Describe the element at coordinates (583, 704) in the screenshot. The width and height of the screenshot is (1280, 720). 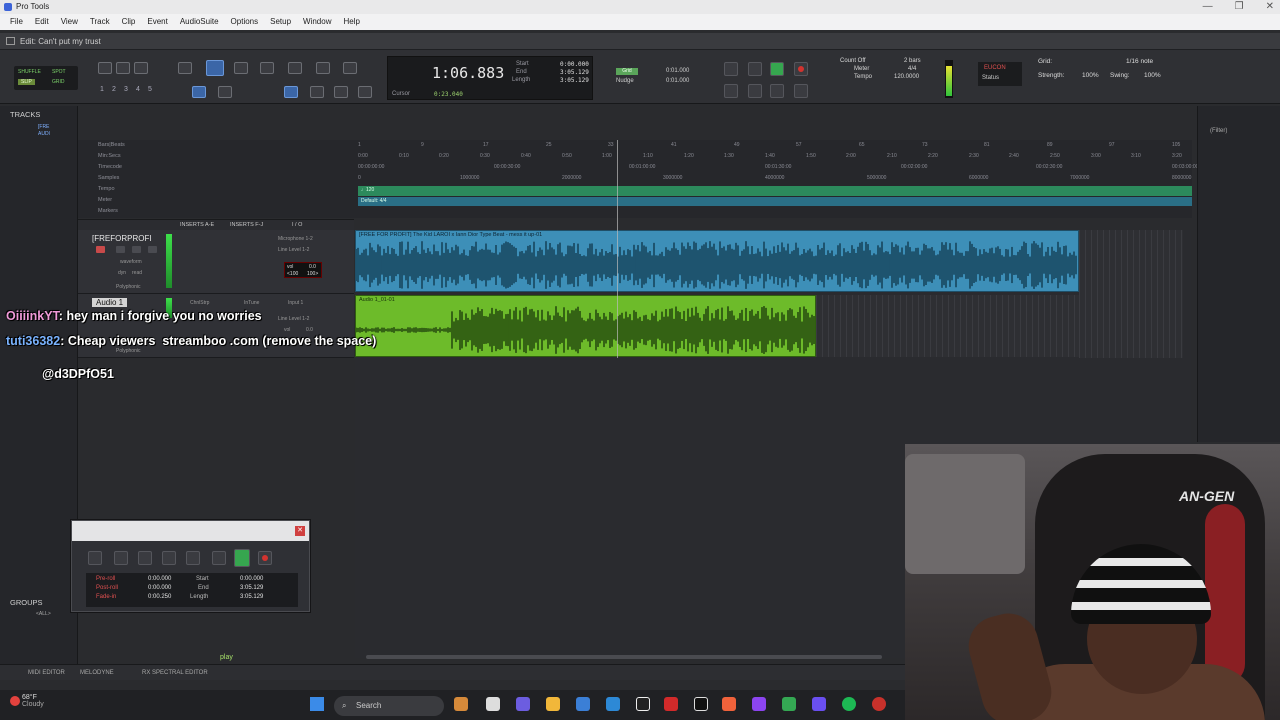
I see `store-icon` at that location.